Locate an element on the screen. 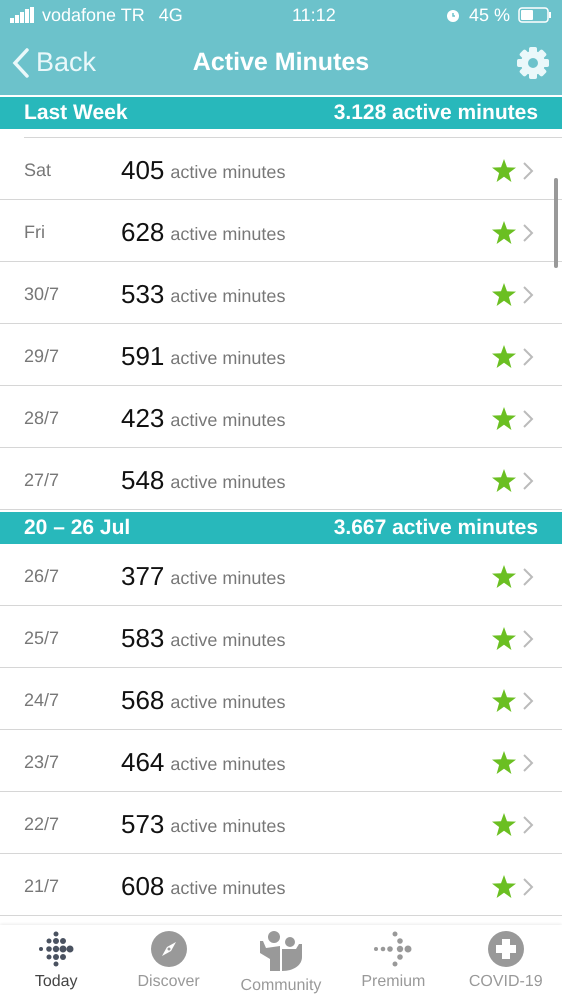 The width and height of the screenshot is (562, 999). minutes-value: 583 is located at coordinates (142, 638).